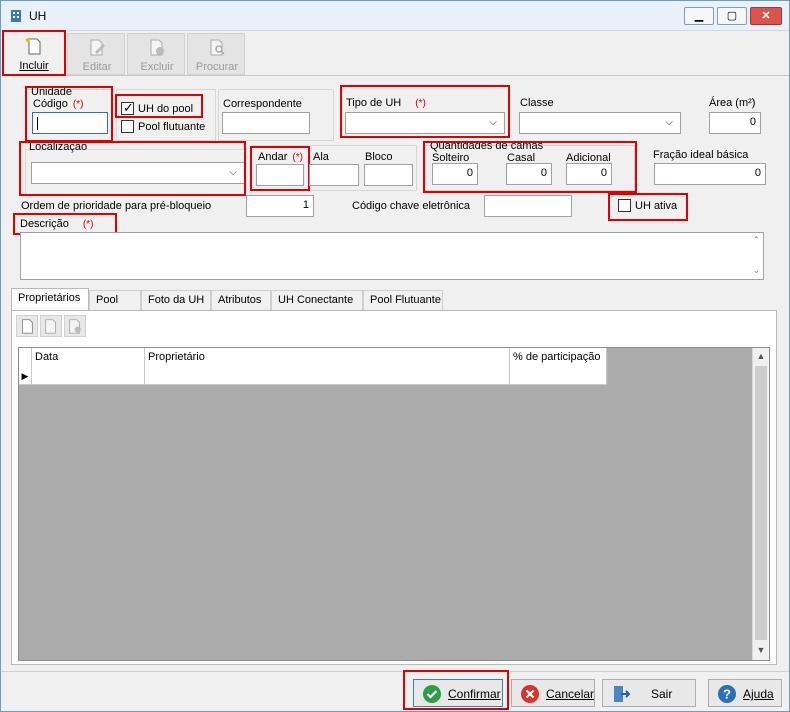 The height and width of the screenshot is (712, 790). Describe the element at coordinates (16, 16) in the screenshot. I see `building-icon` at that location.